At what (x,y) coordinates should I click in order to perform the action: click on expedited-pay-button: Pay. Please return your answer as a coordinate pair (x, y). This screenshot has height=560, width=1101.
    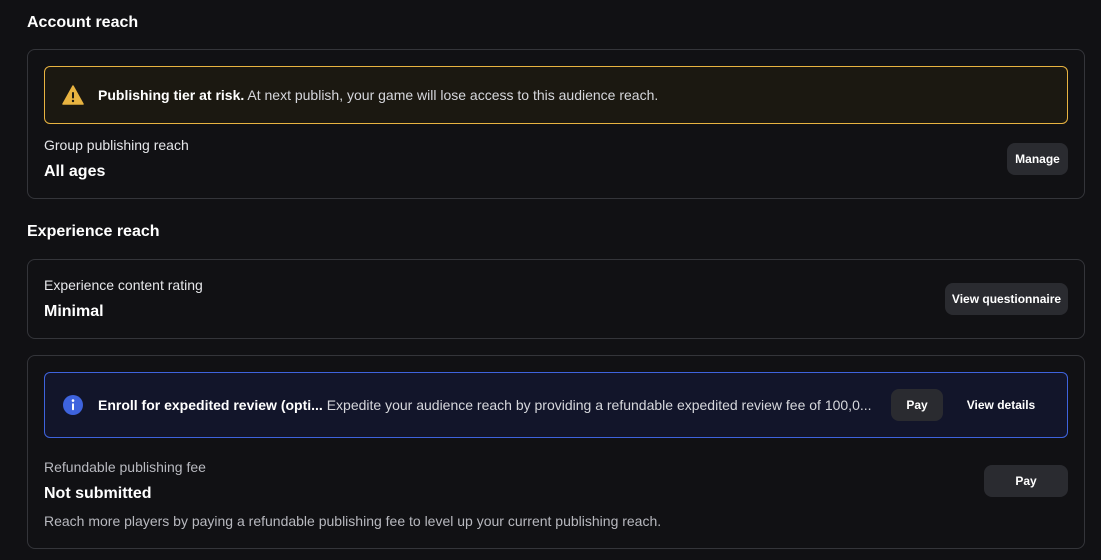
    Looking at the image, I should click on (917, 405).